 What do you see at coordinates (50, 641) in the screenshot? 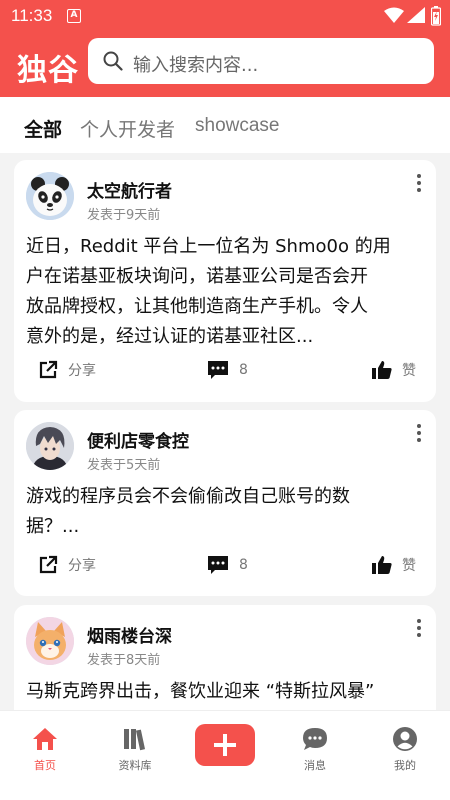
I see `pixel-cat-avatar` at bounding box center [50, 641].